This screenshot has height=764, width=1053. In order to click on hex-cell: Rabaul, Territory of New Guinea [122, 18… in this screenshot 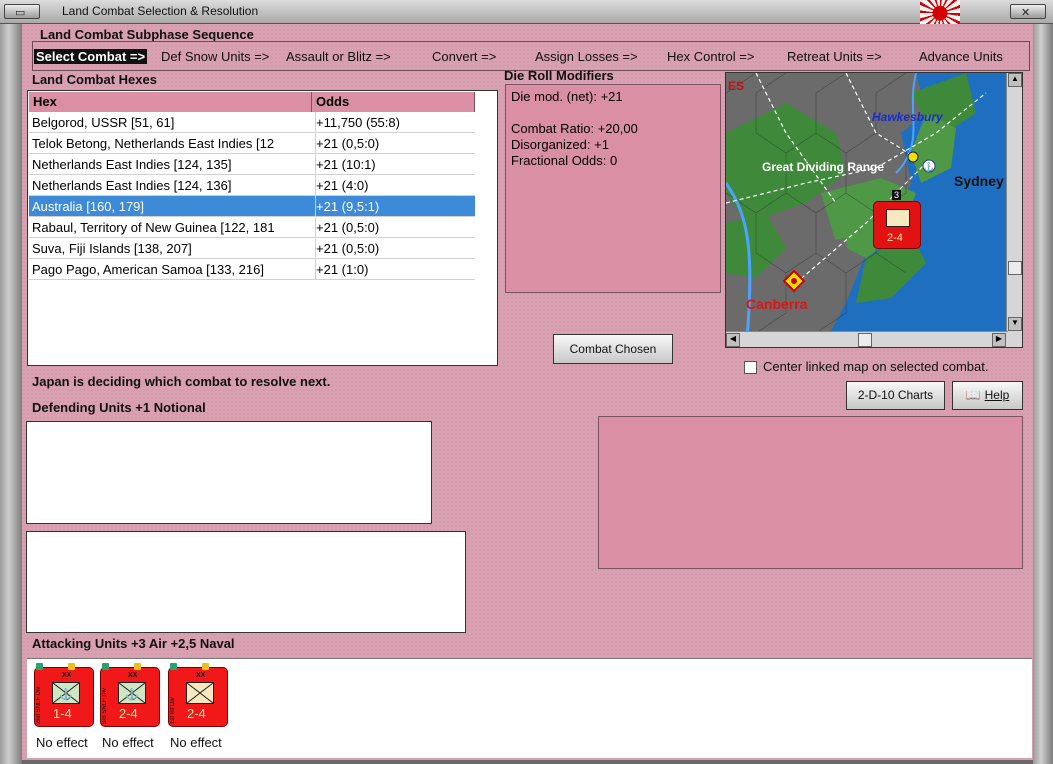, I will do `click(153, 227)`.